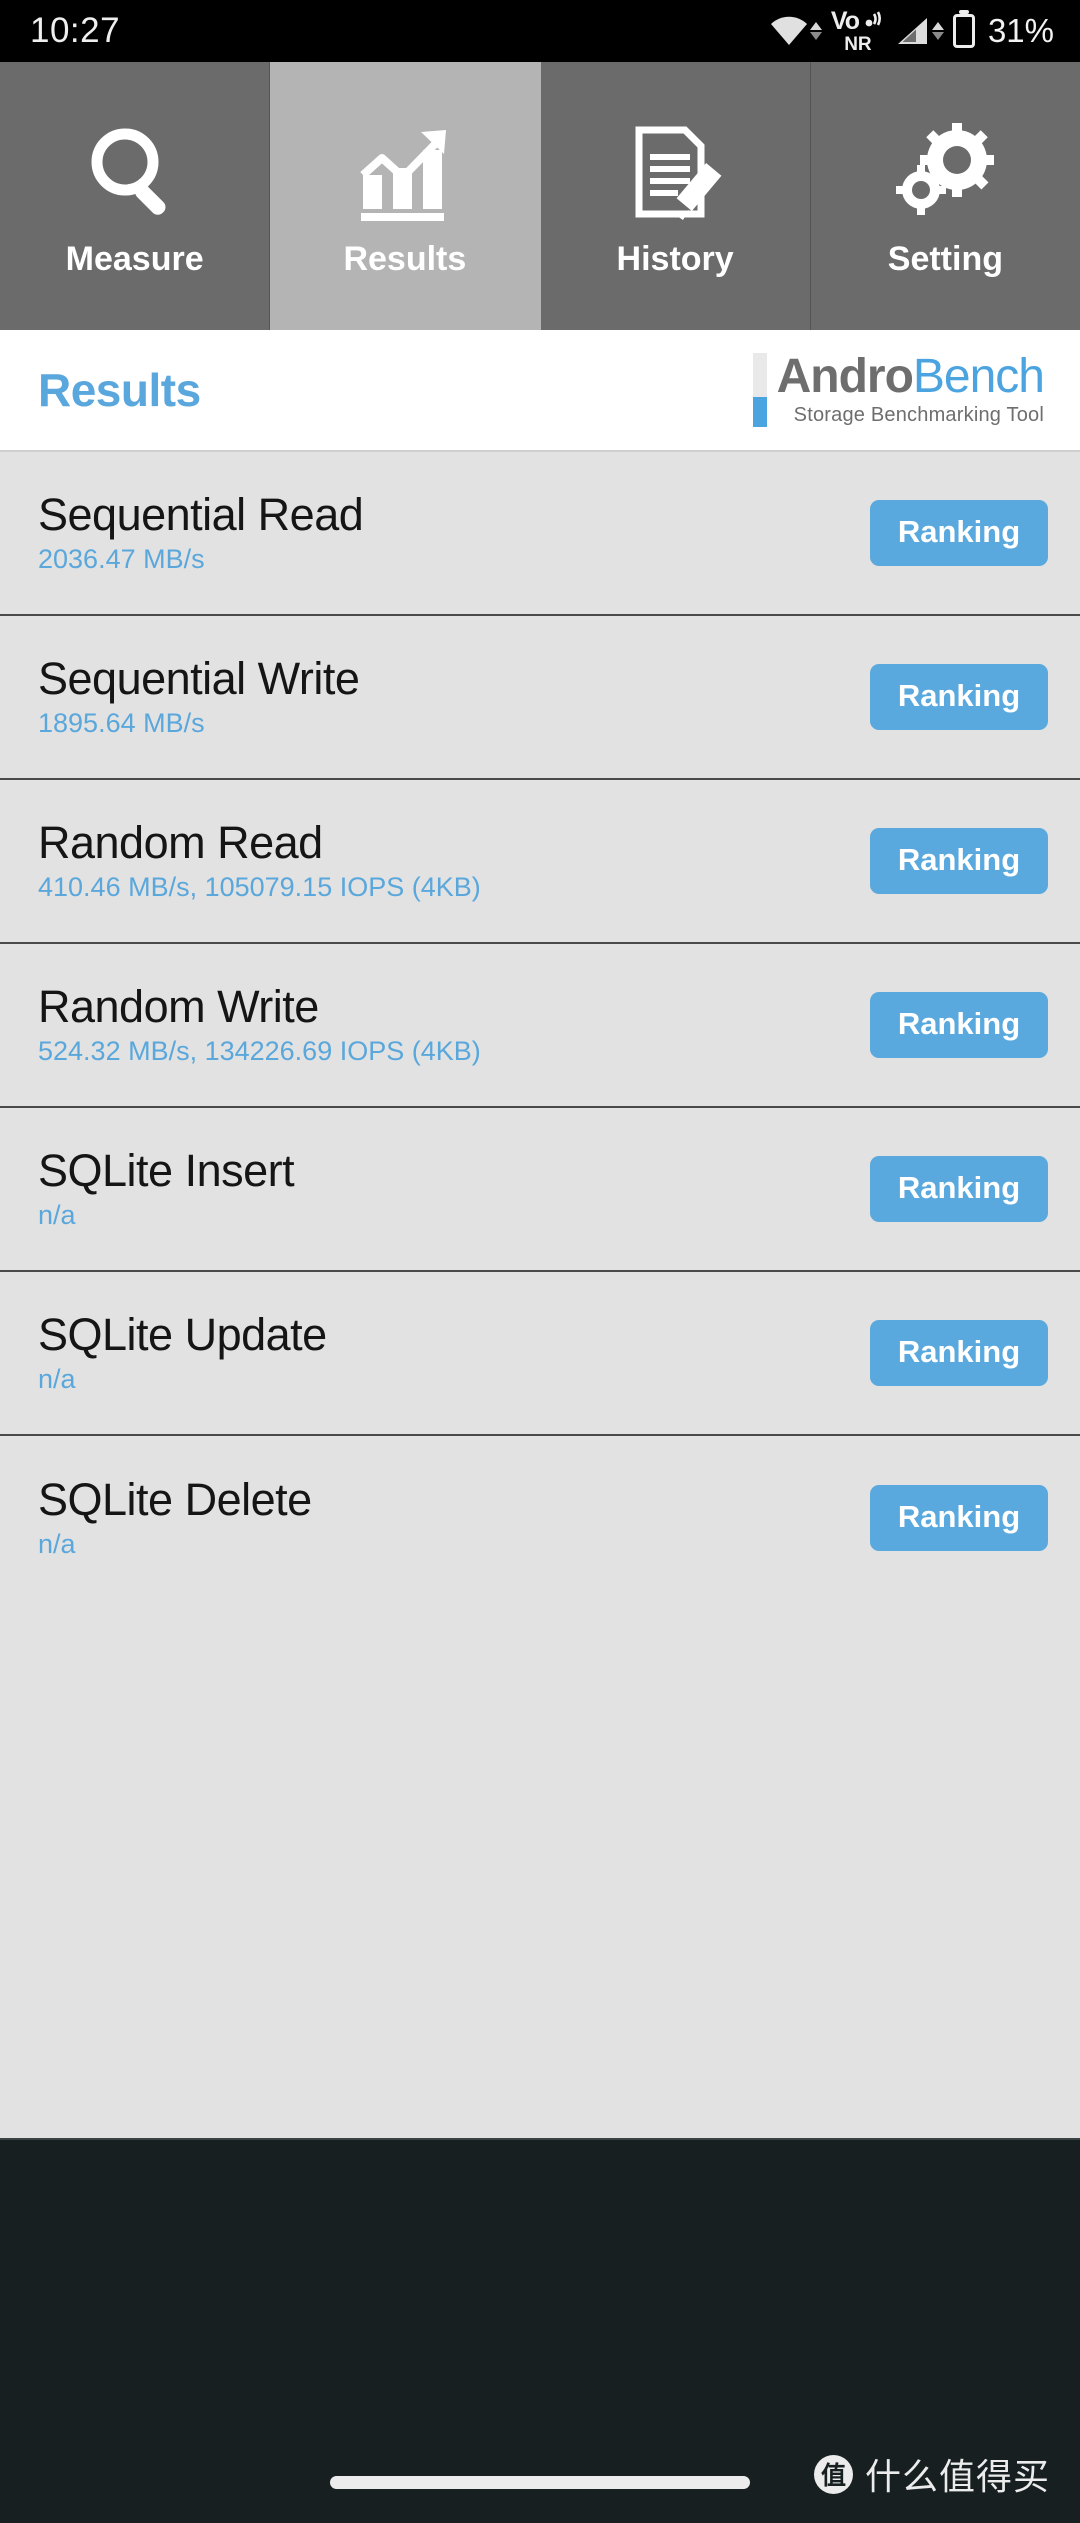 This screenshot has height=2523, width=1080. What do you see at coordinates (201, 514) in the screenshot?
I see `result-title: Sequential Read` at bounding box center [201, 514].